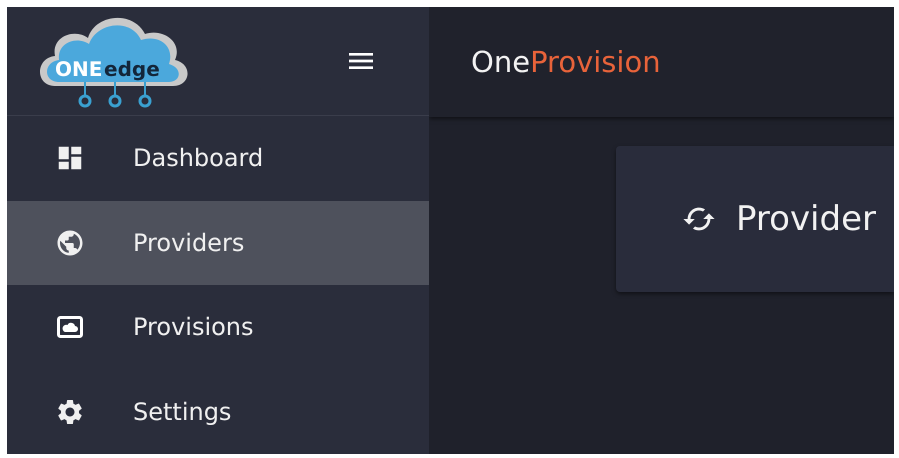 Image resolution: width=899 pixels, height=458 pixels. I want to click on app-title: OneProvision, so click(566, 62).